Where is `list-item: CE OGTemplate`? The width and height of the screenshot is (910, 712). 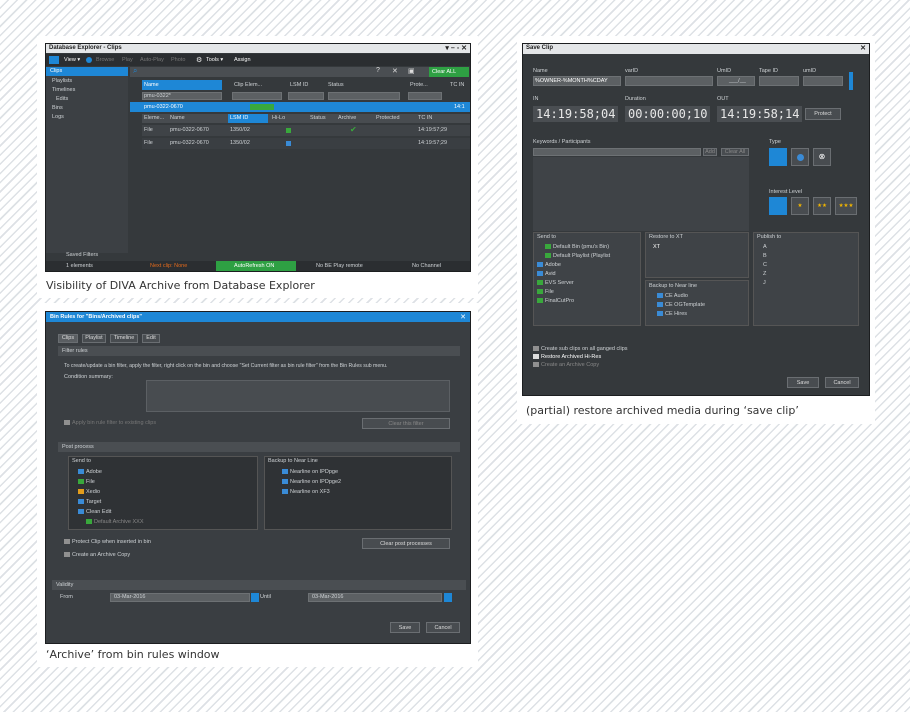
list-item: CE OGTemplate is located at coordinates (681, 306).